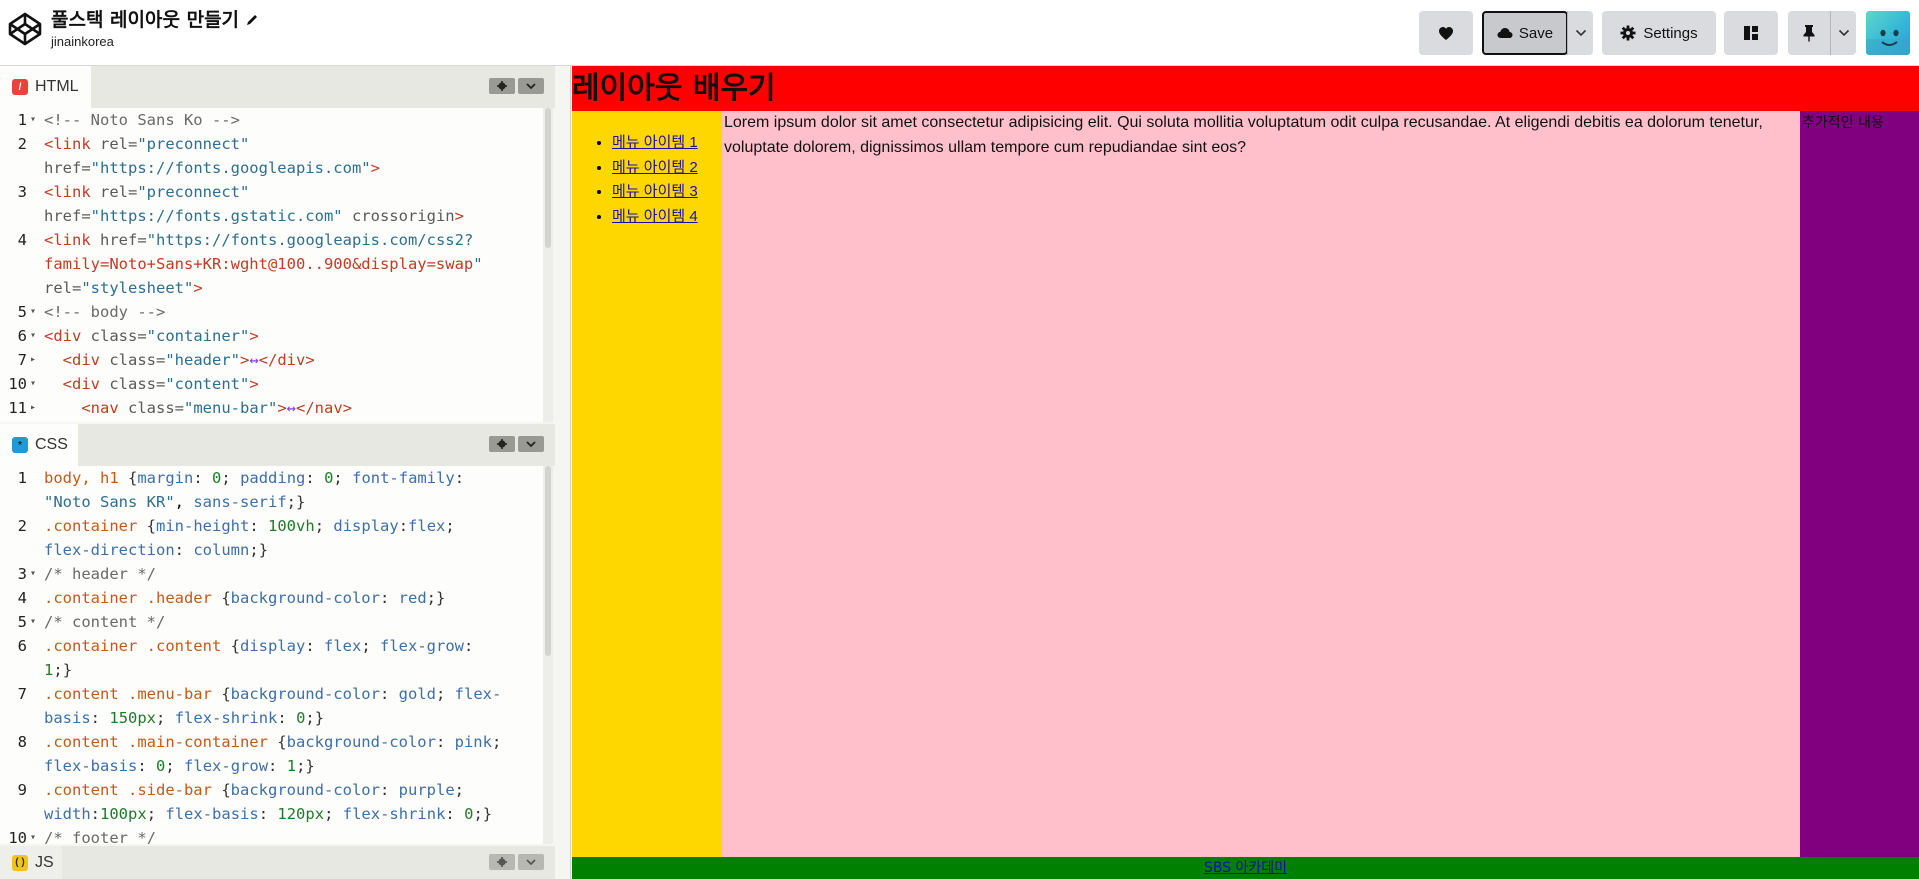 The width and height of the screenshot is (1919, 879). What do you see at coordinates (655, 167) in the screenshot?
I see `preview-menu-link-2: 메뉴 아이템 2` at bounding box center [655, 167].